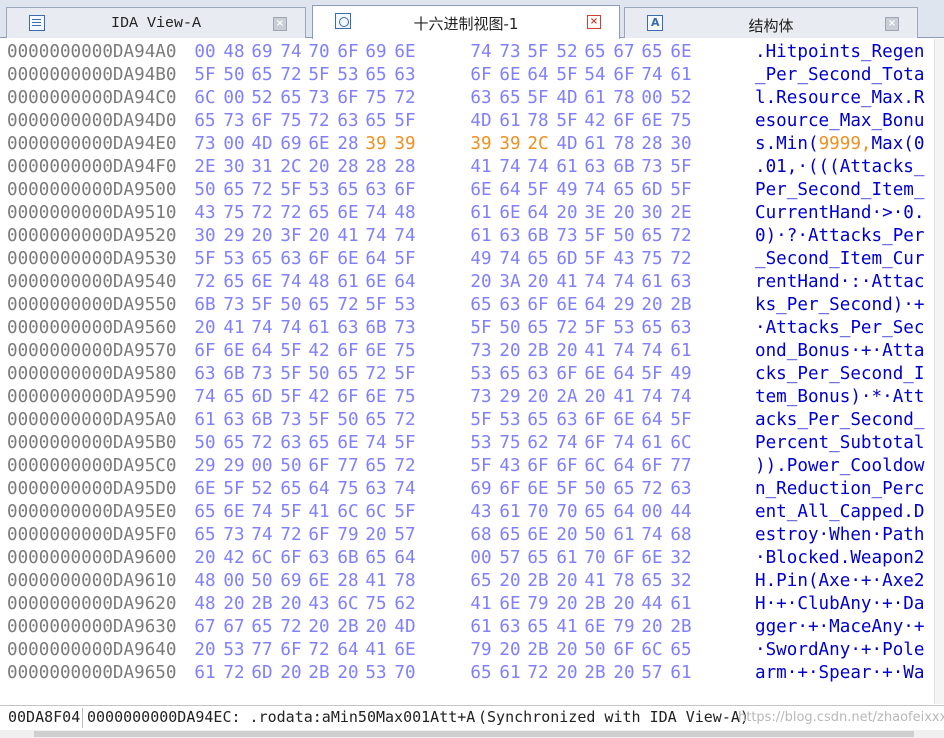 The height and width of the screenshot is (738, 944). Describe the element at coordinates (510, 466) in the screenshot. I see `hex-byte: 43` at that location.